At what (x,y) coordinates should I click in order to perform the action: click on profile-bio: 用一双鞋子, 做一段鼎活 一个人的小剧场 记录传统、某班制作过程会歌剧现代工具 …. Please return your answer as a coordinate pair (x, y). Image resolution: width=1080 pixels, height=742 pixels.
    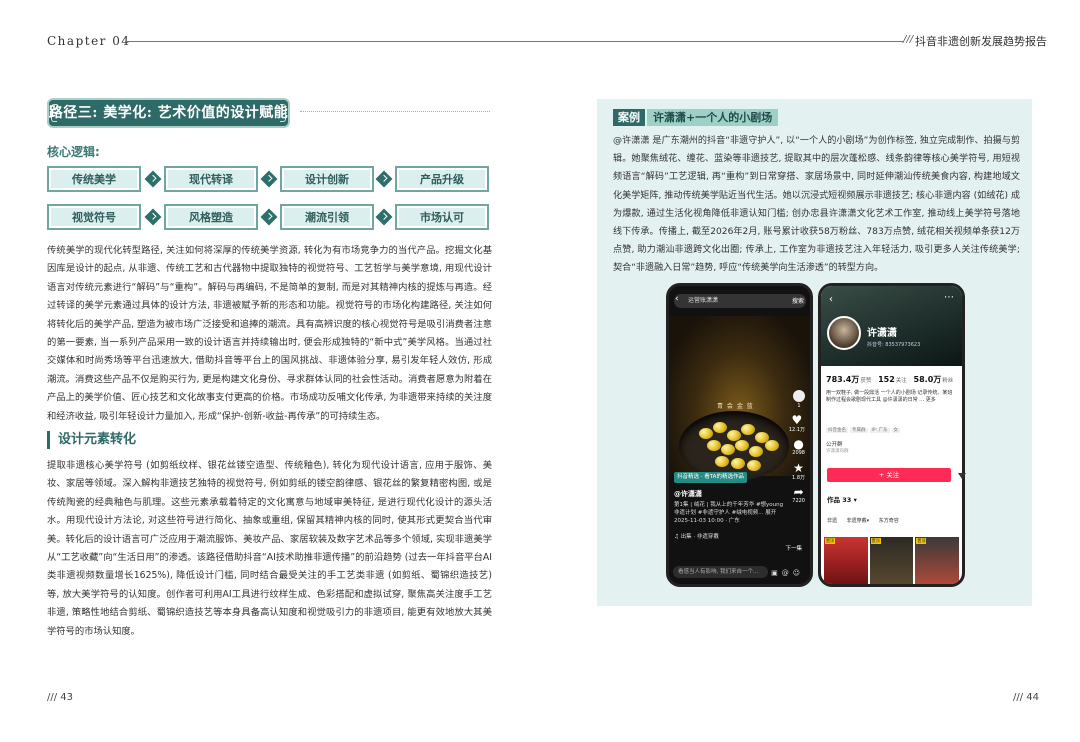
    Looking at the image, I should click on (889, 396).